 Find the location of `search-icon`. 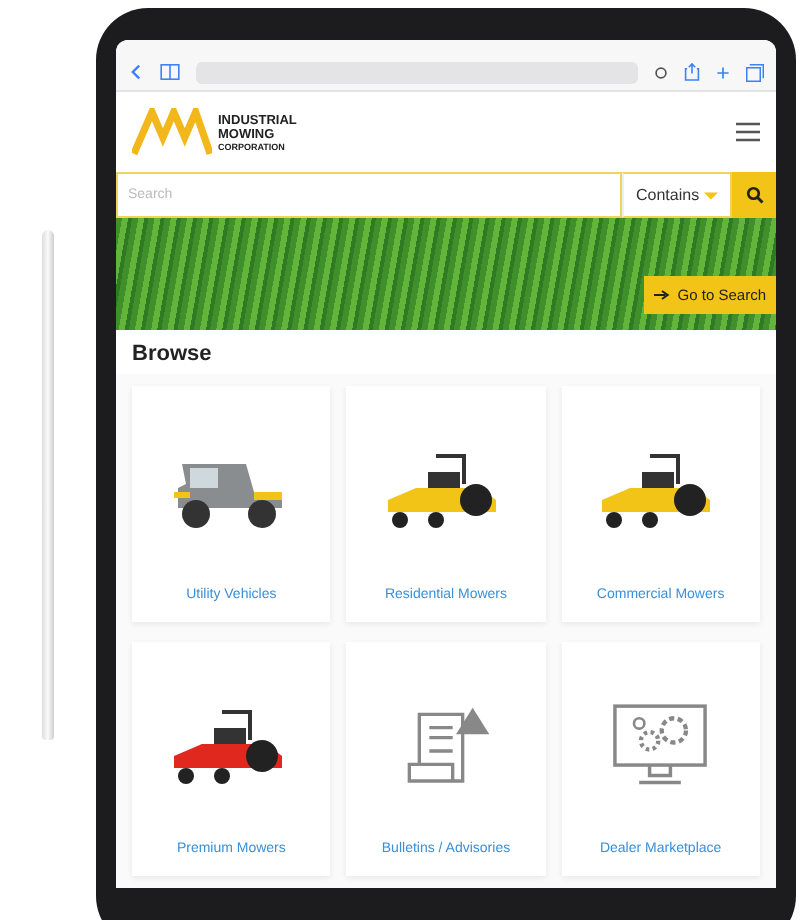

search-icon is located at coordinates (754, 195).